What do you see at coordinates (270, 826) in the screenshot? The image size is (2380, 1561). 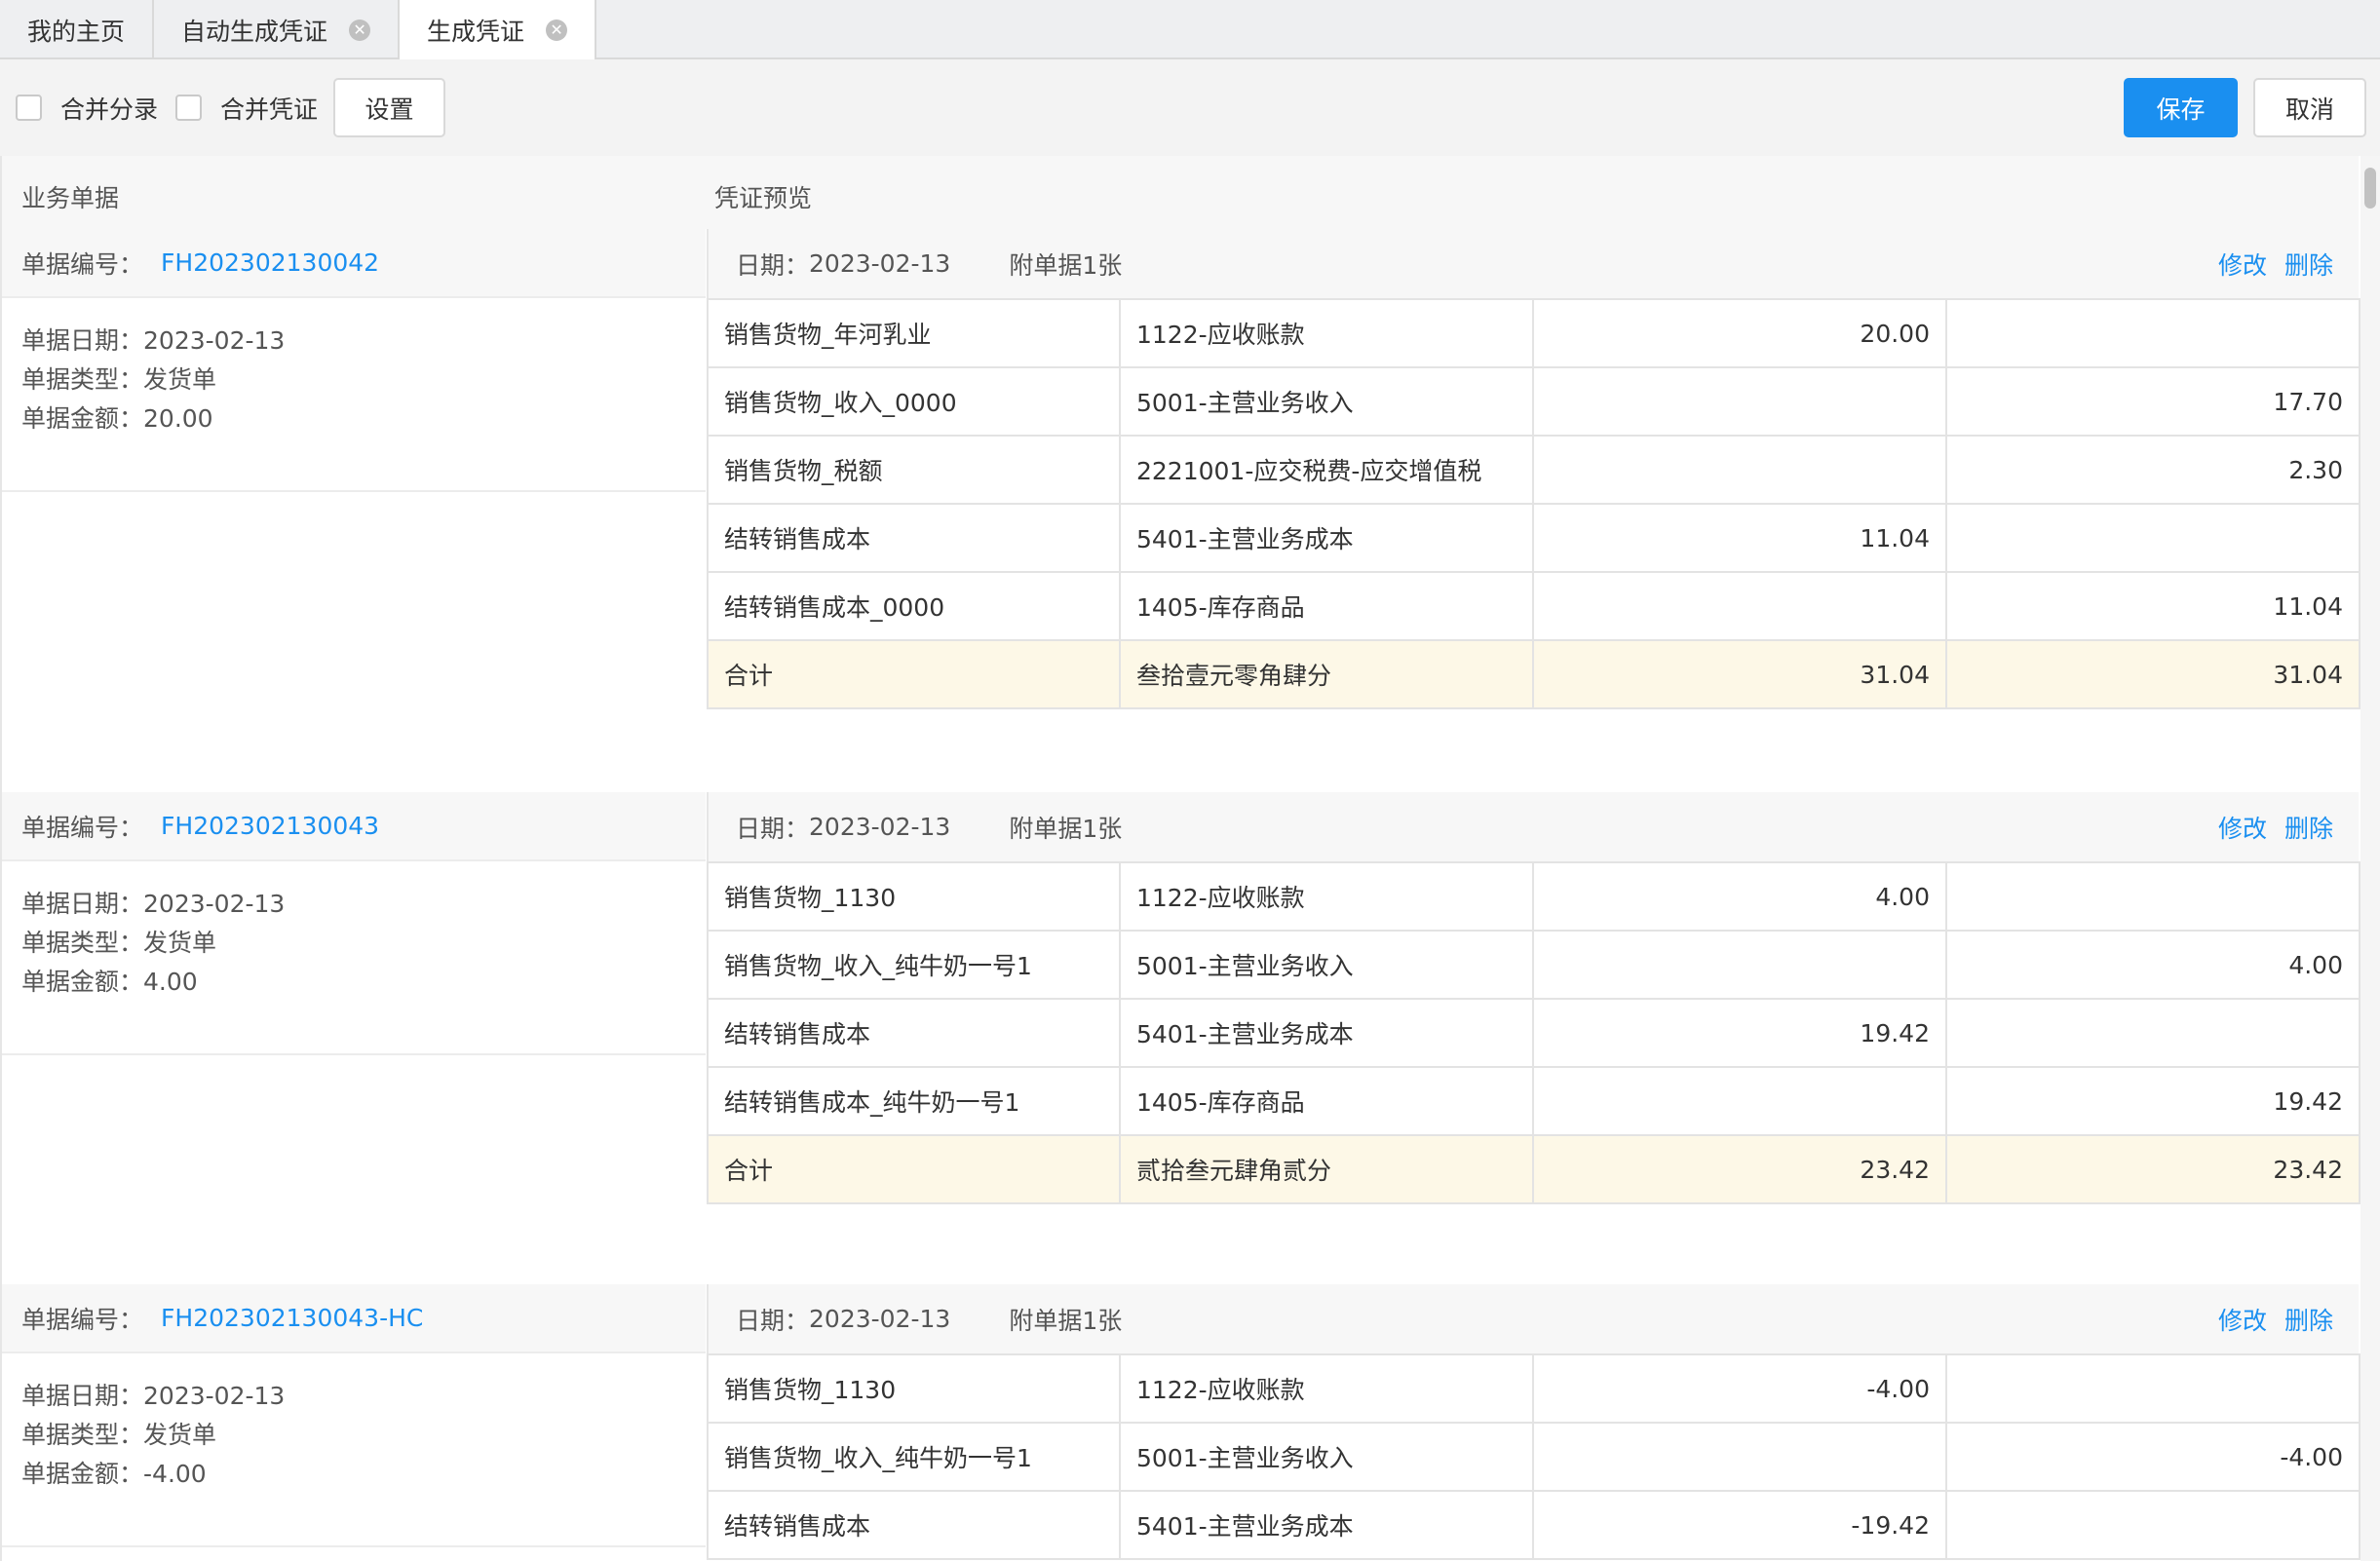 I see `bill-no-link: FH202302130043` at bounding box center [270, 826].